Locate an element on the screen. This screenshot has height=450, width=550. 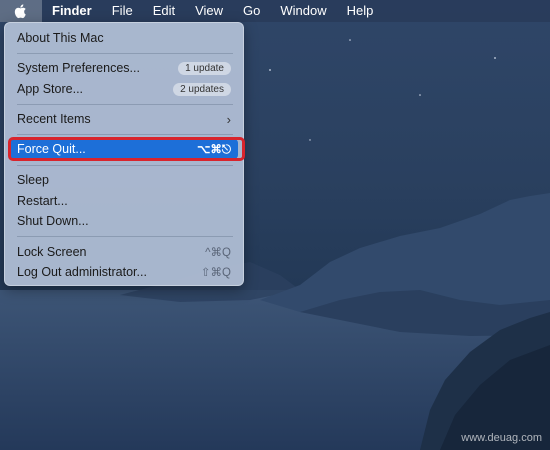
chevron-right-icon: › is located at coordinates (228, 119).